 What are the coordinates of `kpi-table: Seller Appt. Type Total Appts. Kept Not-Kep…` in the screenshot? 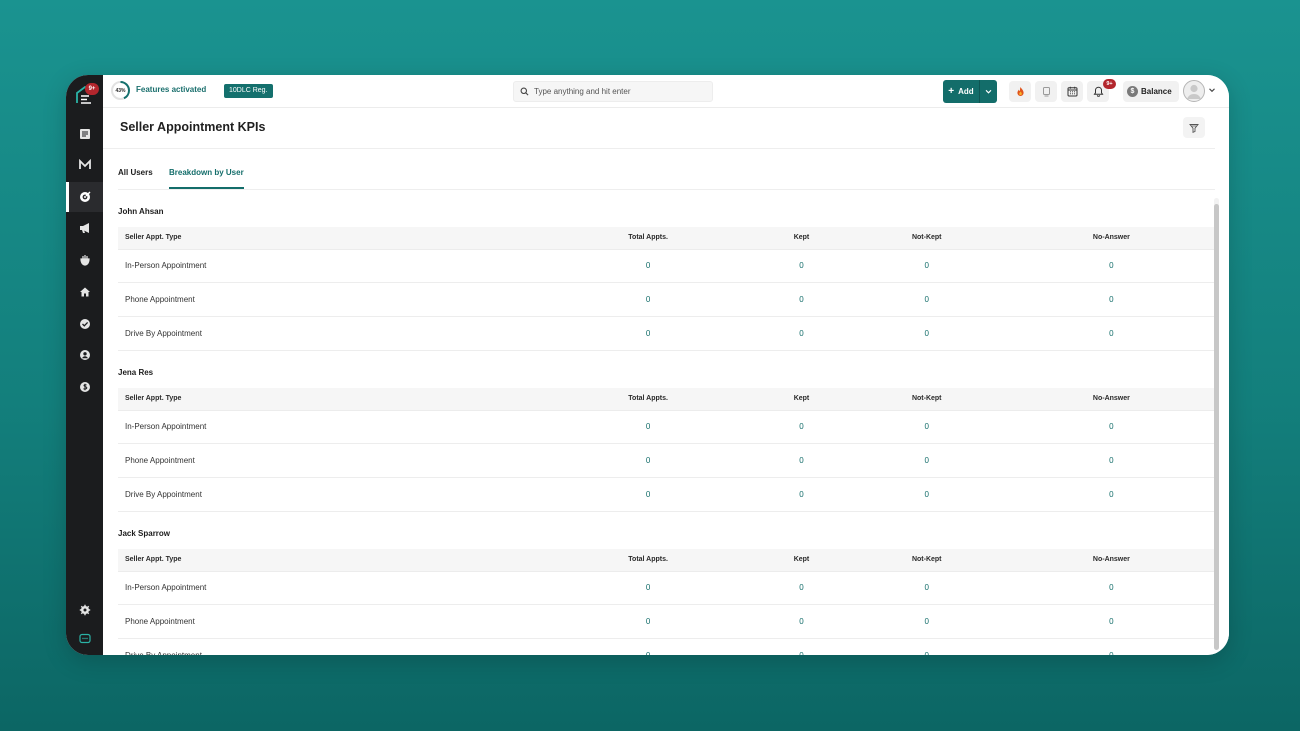 It's located at (666, 289).